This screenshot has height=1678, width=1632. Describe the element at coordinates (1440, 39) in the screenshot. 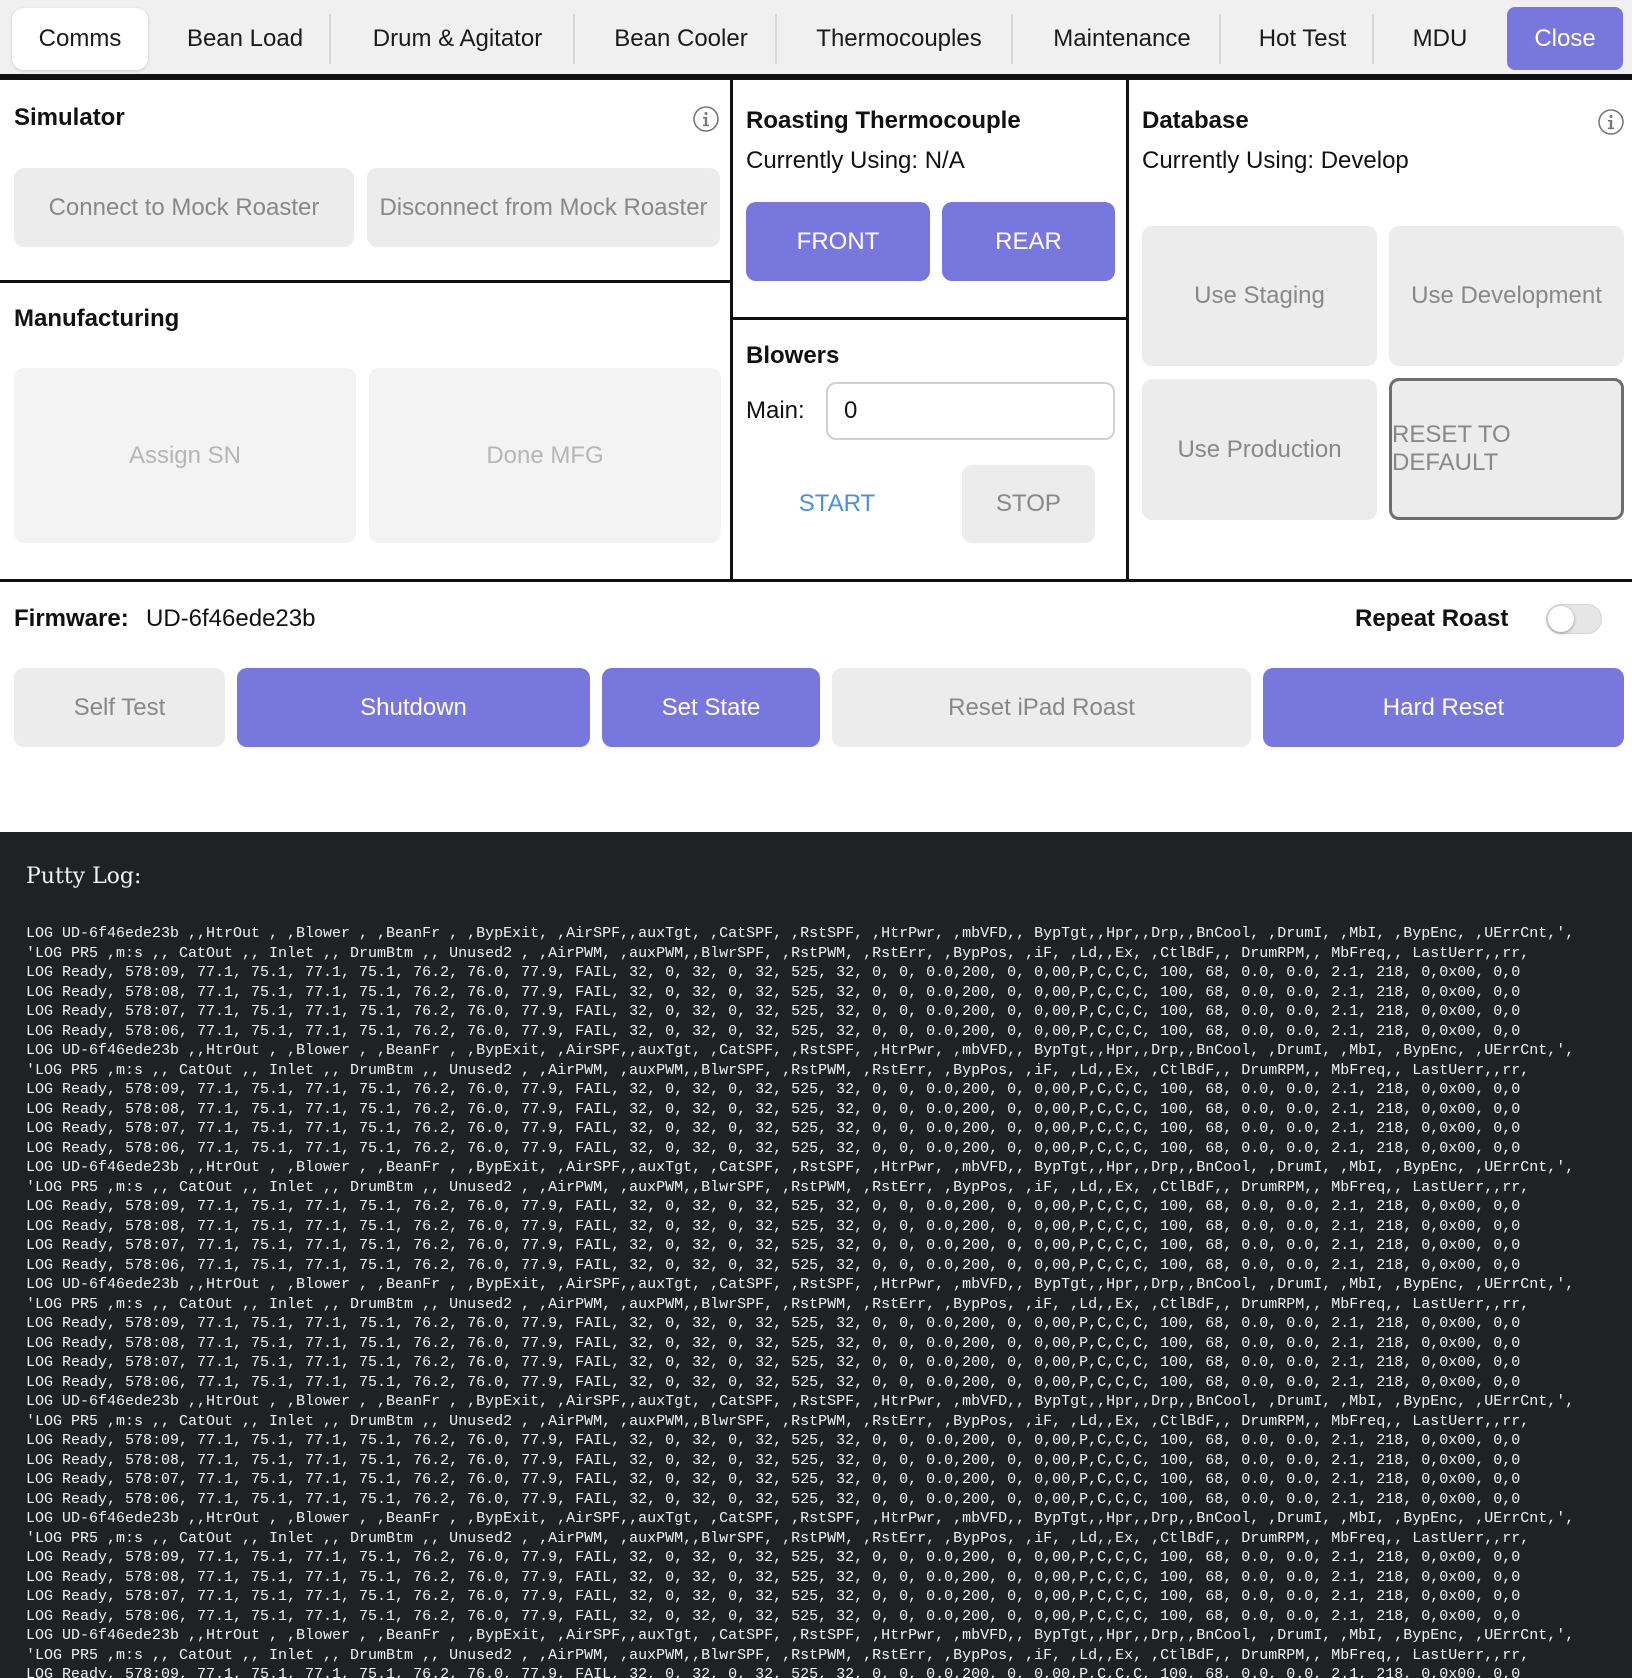

I see `tab-mdu: MDU` at that location.